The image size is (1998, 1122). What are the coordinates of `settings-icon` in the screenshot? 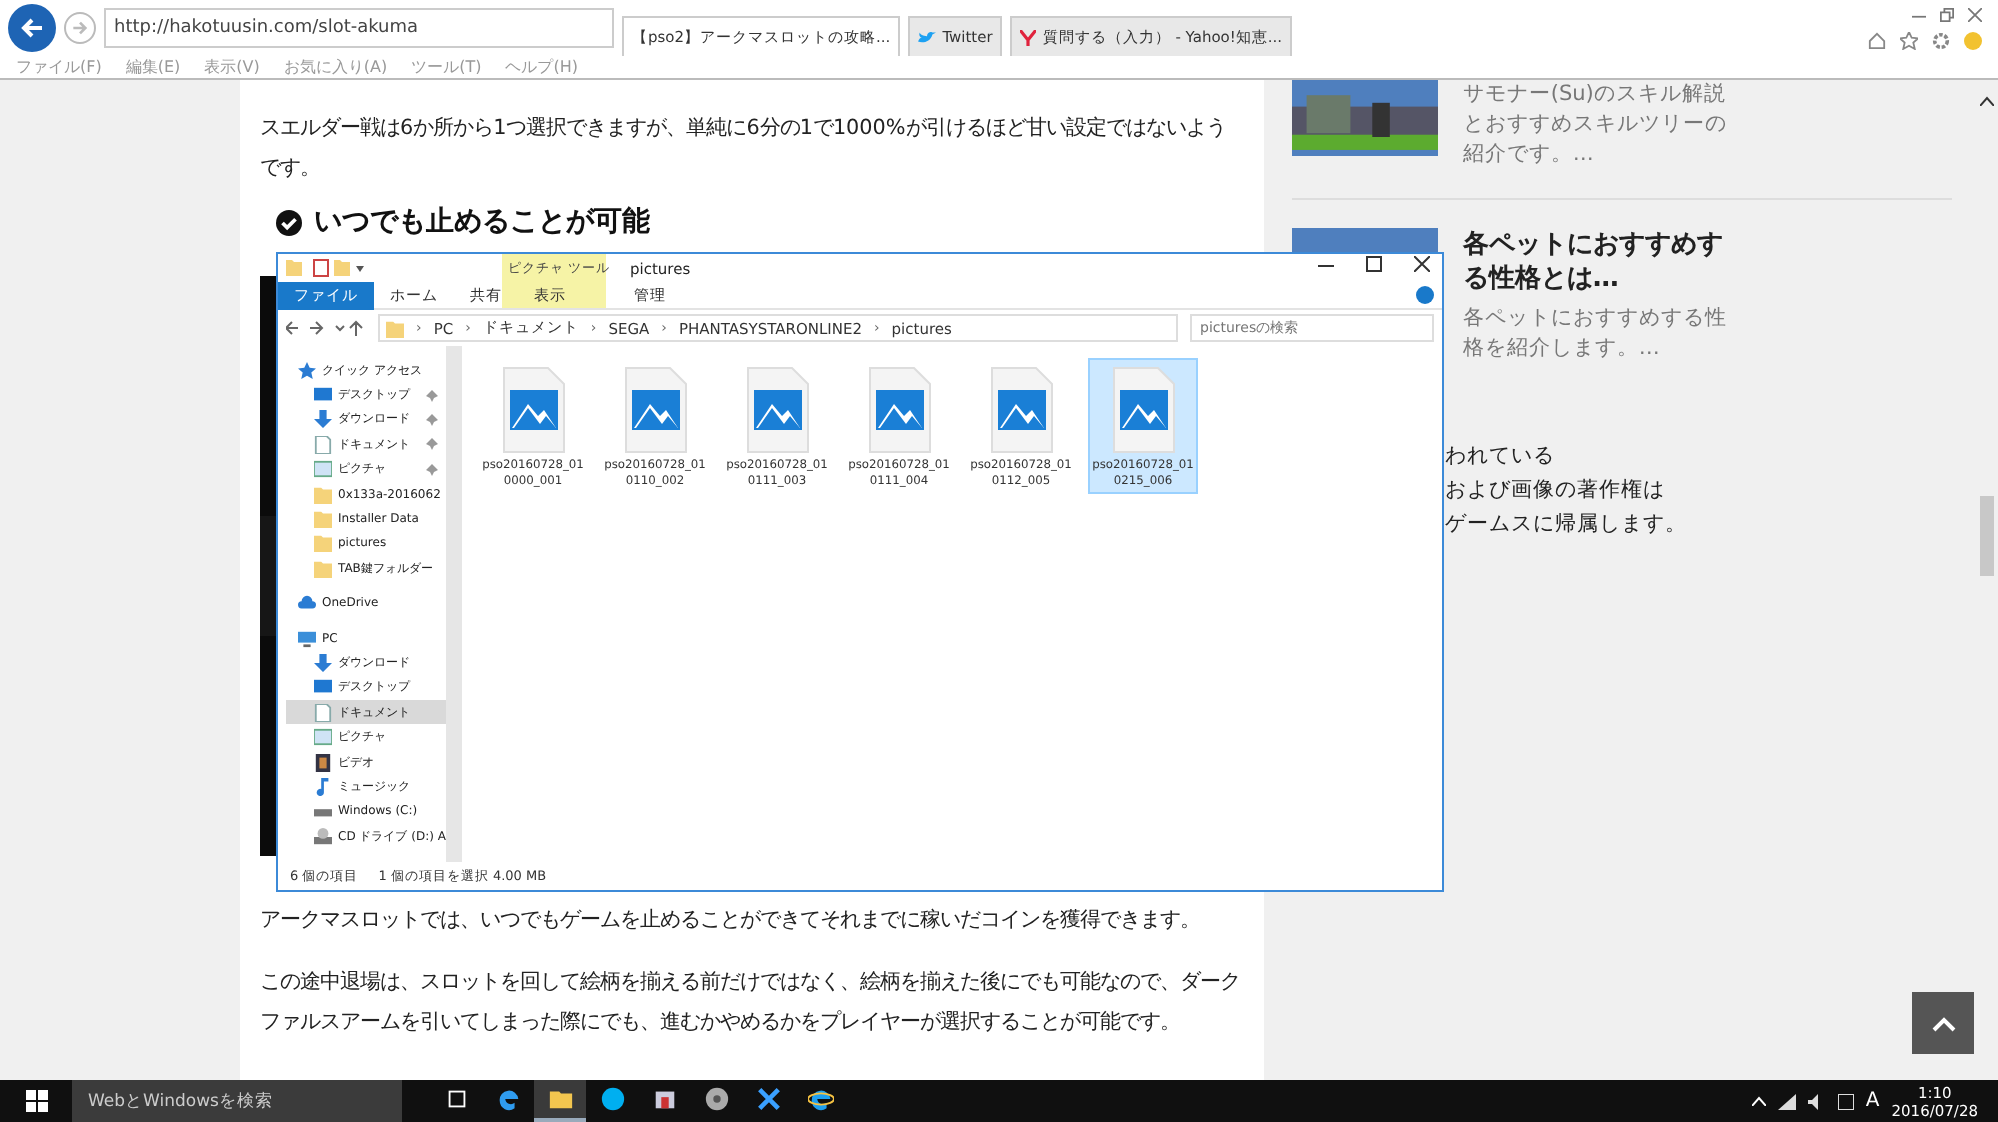 It's located at (1941, 40).